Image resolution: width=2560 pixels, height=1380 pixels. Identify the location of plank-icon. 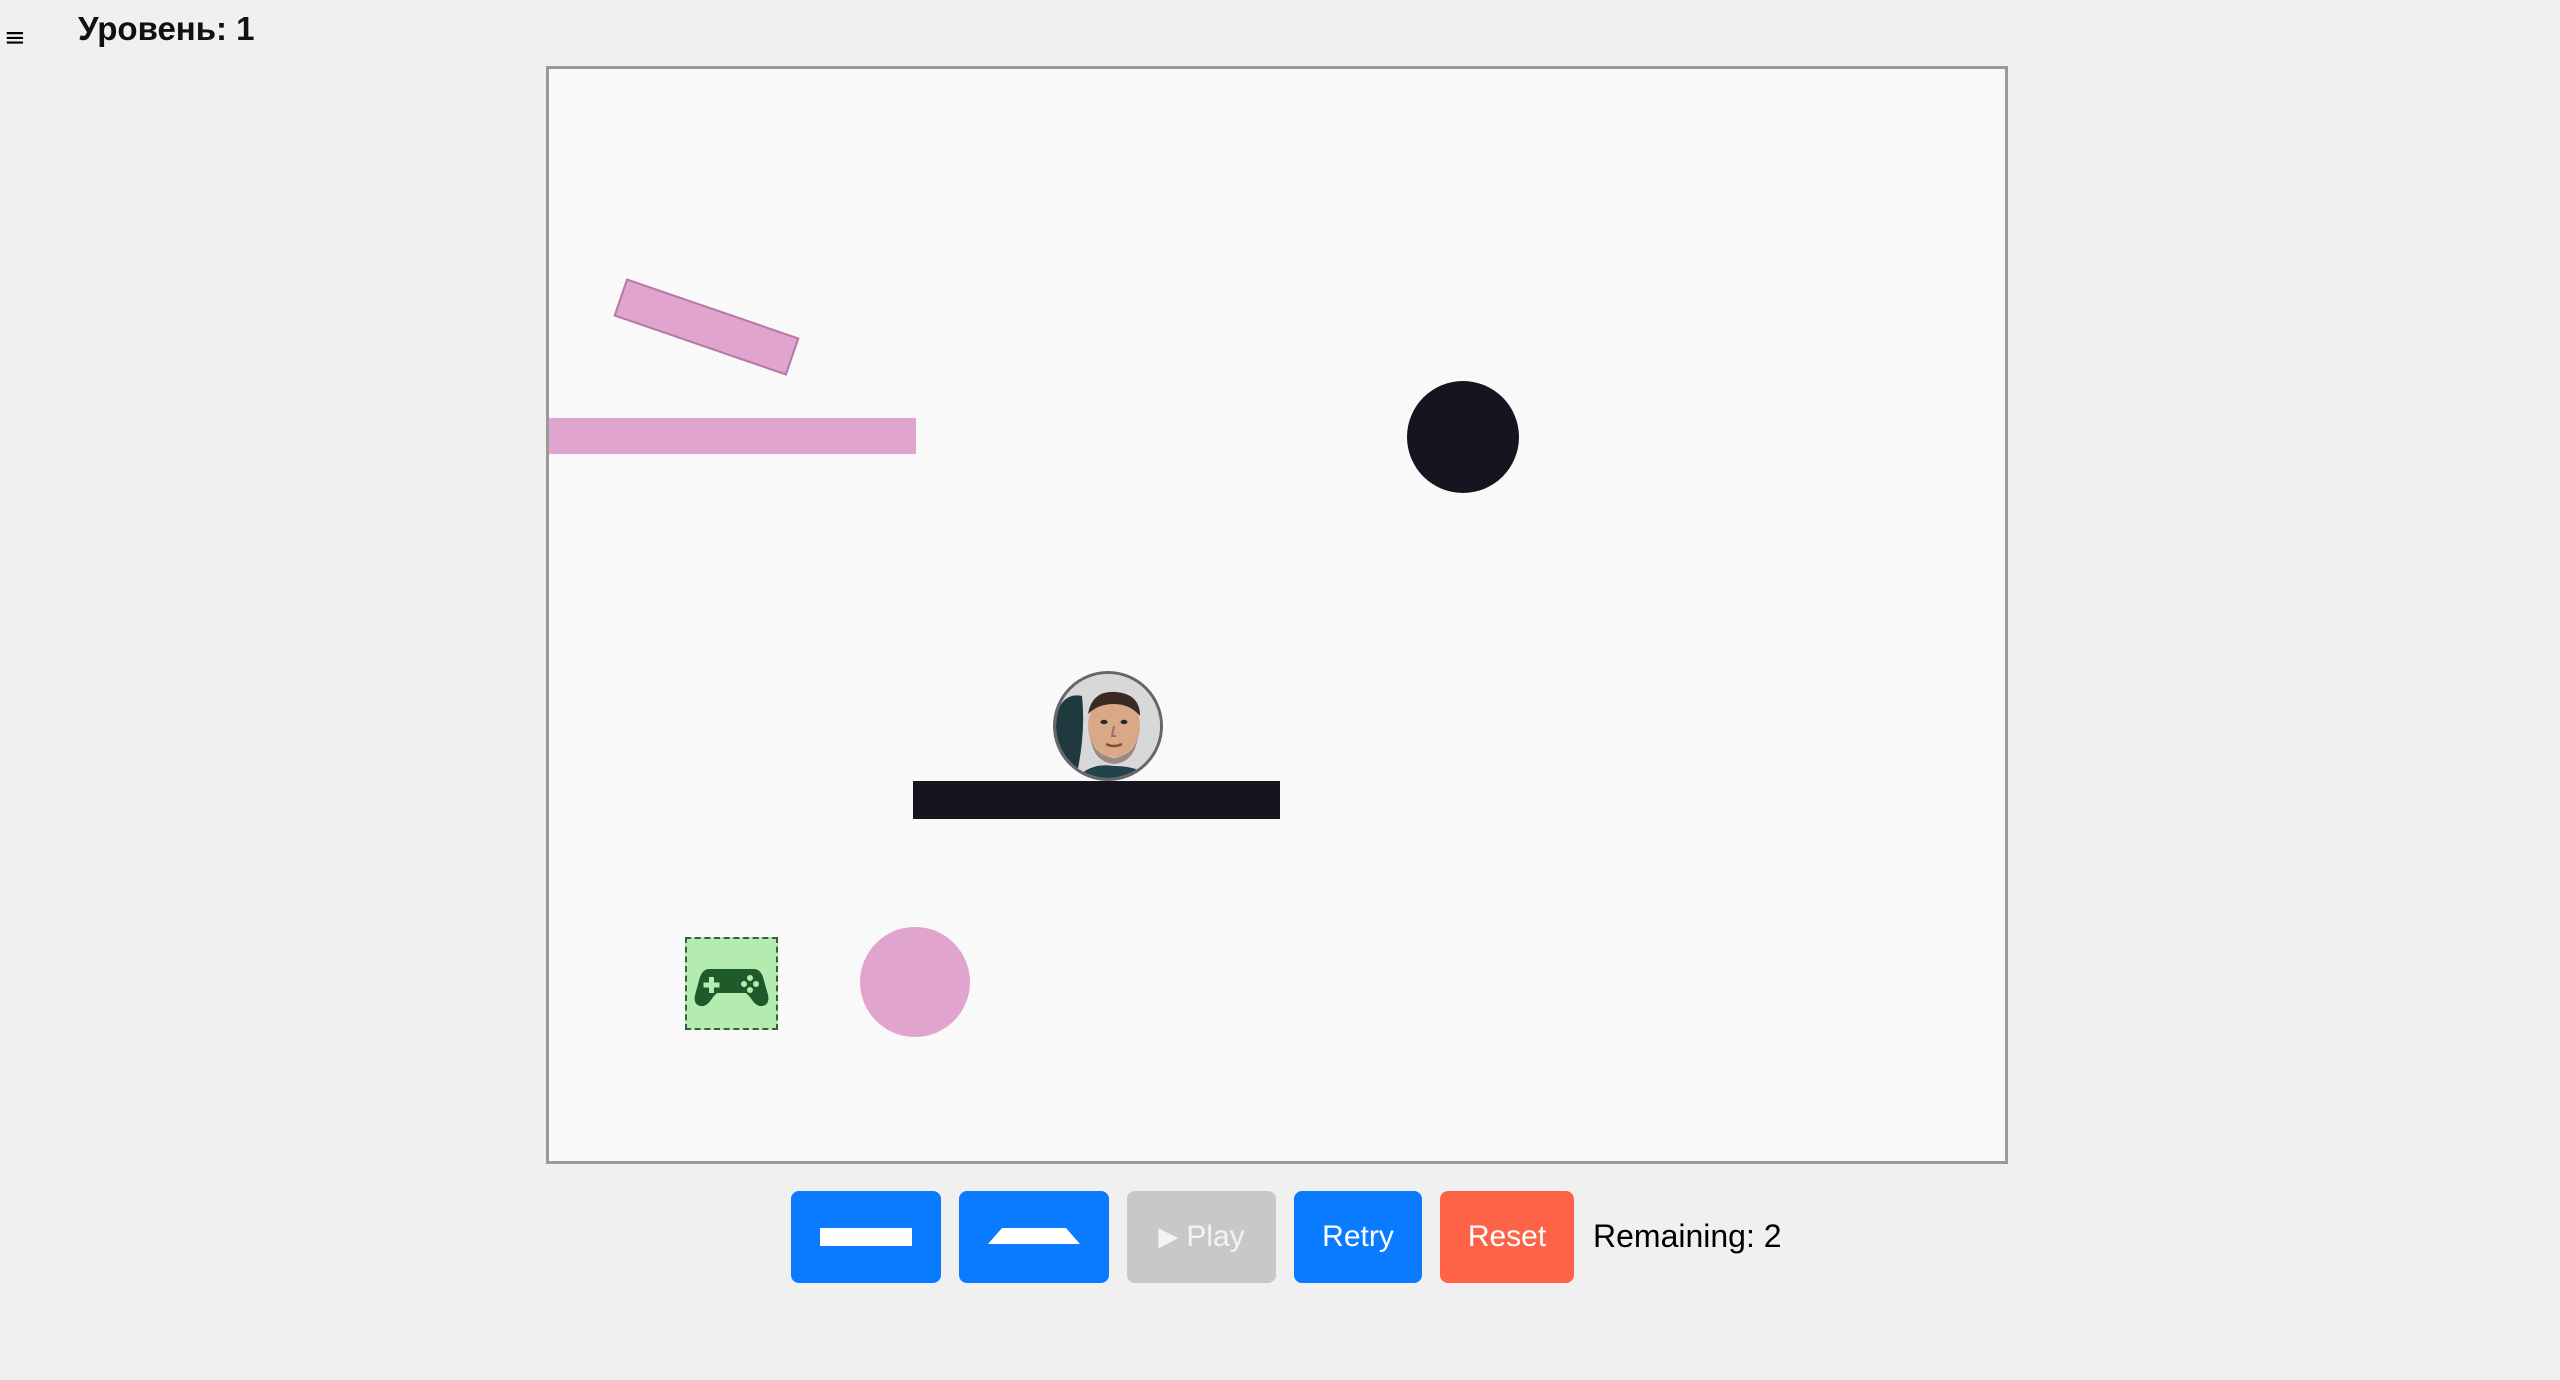
(866, 1237).